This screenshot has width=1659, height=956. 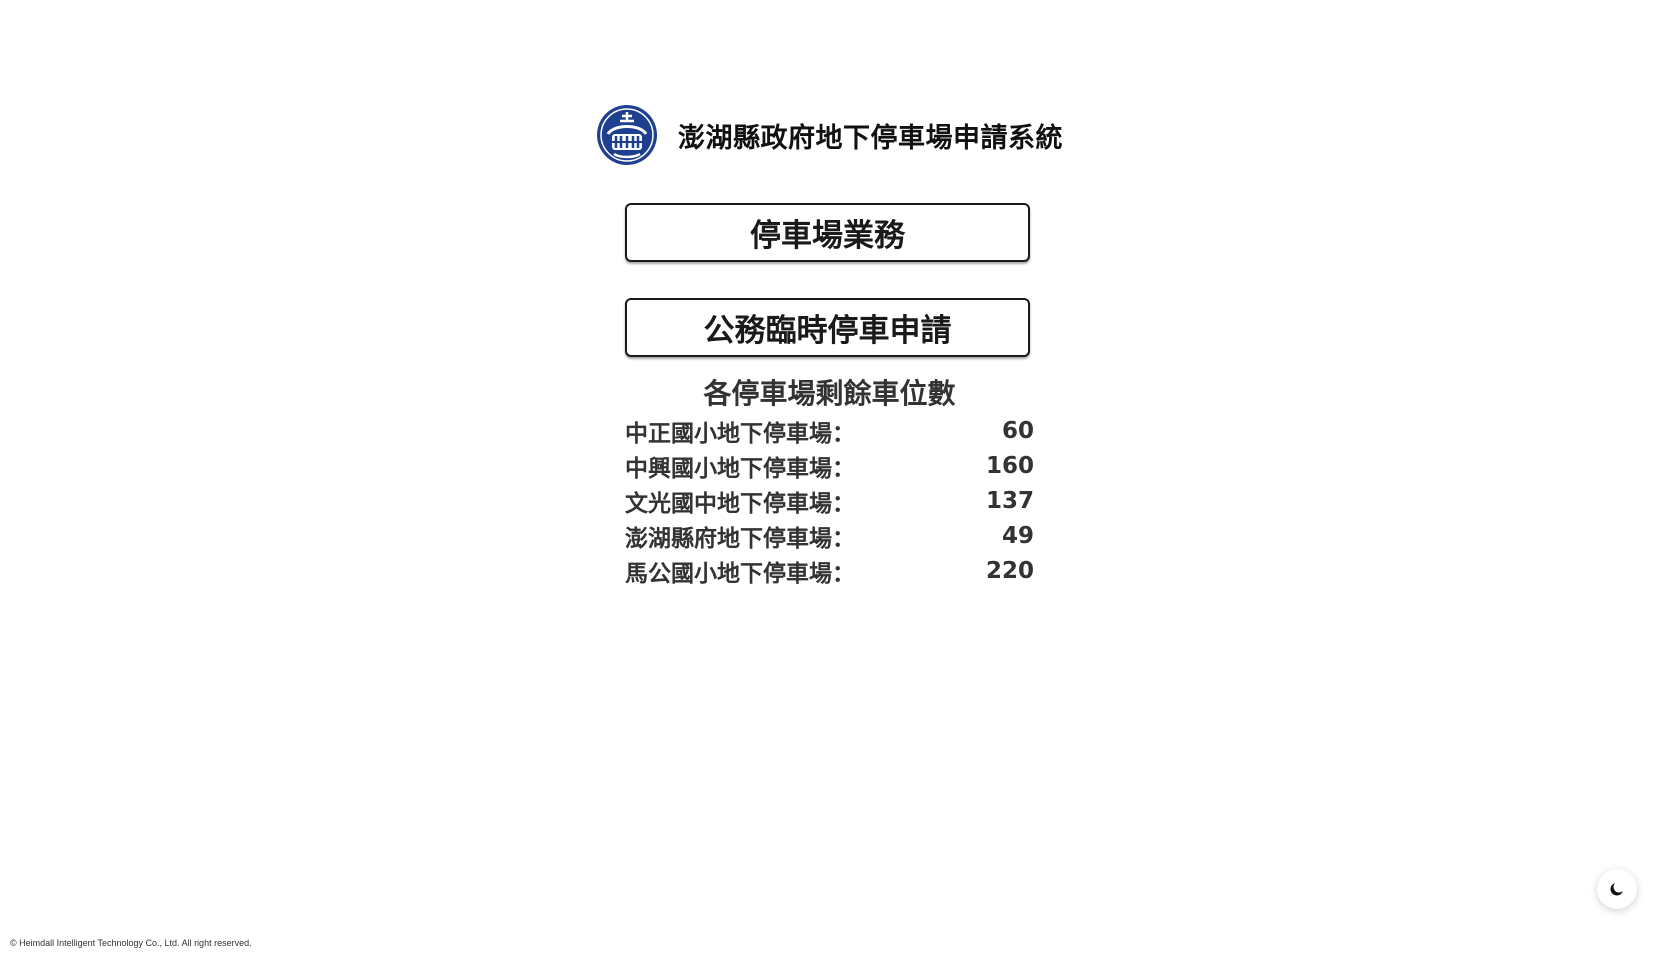 What do you see at coordinates (740, 573) in the screenshot?
I see `lot-name: 馬公國小地下停車場：` at bounding box center [740, 573].